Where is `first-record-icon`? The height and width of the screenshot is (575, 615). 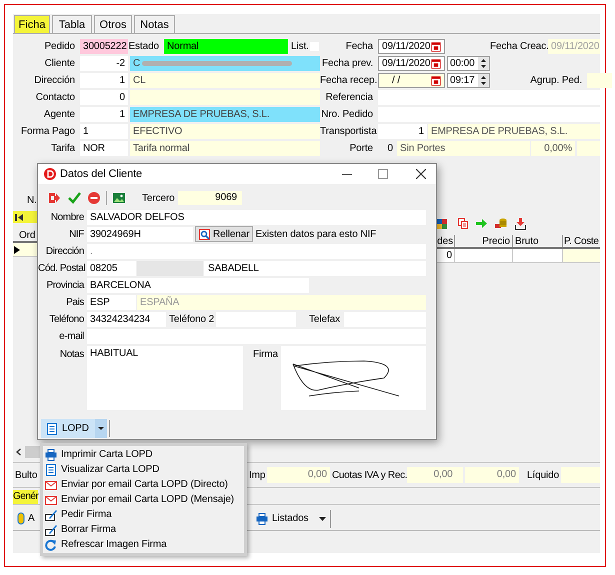
first-record-icon is located at coordinates (19, 217).